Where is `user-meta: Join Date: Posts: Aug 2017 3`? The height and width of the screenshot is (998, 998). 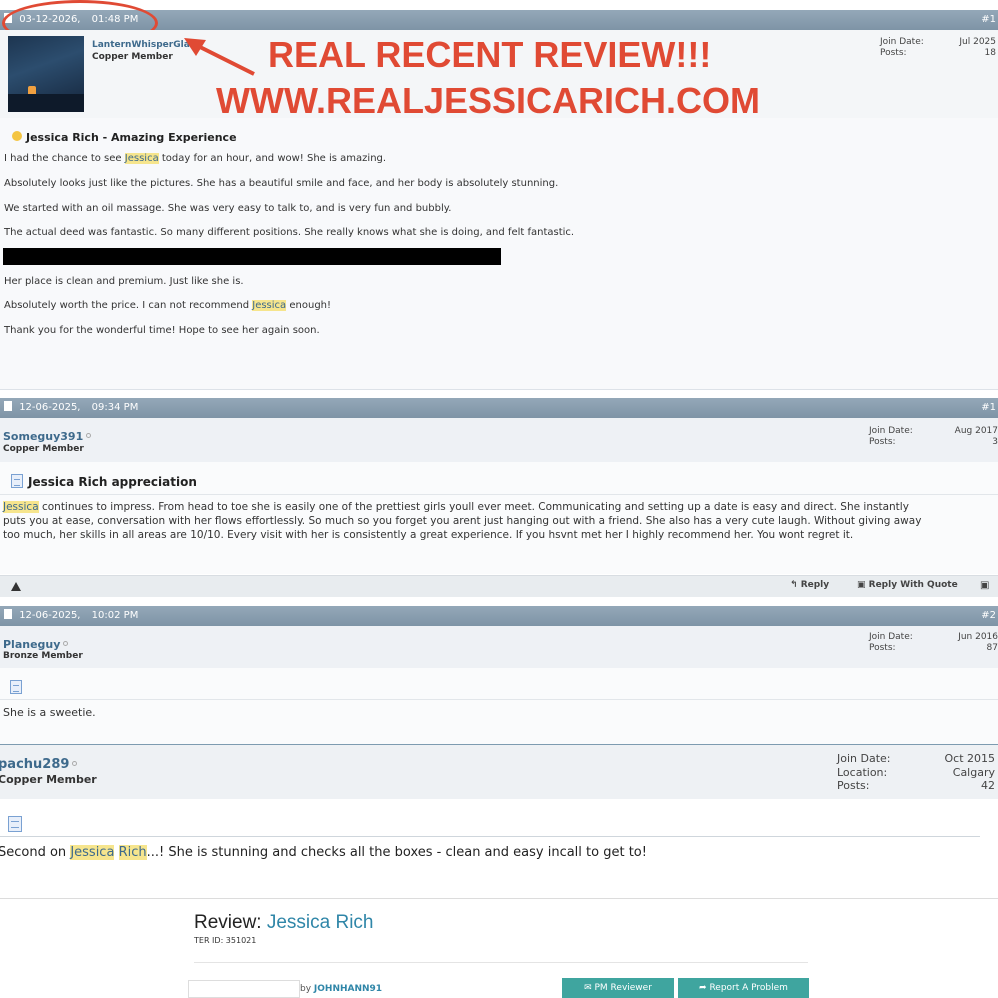 user-meta: Join Date: Posts: Aug 2017 3 is located at coordinates (933, 438).